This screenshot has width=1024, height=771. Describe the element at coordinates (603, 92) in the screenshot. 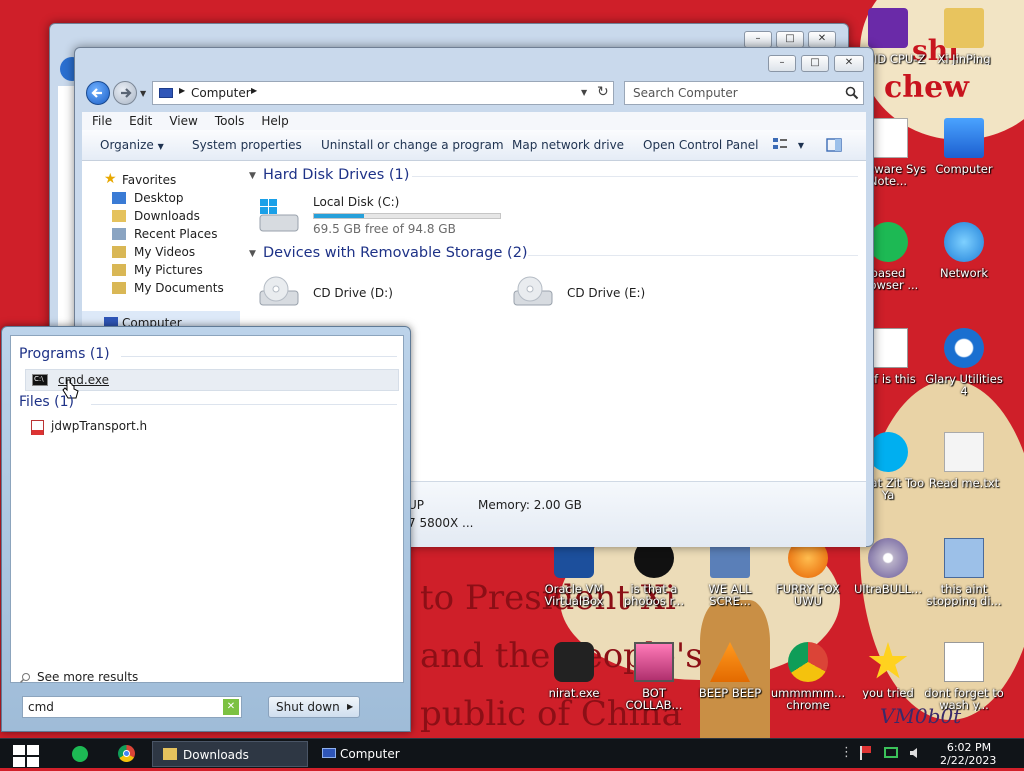

I see `refresh-icon: ↻` at that location.